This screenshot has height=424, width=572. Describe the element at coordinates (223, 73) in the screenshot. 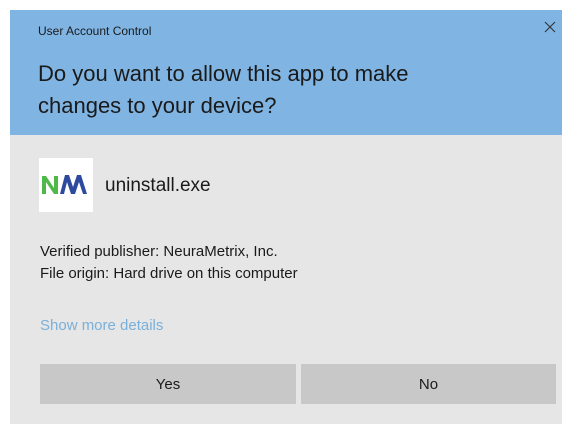

I see `prompt-line-1: Do you want to allow this app to make` at that location.